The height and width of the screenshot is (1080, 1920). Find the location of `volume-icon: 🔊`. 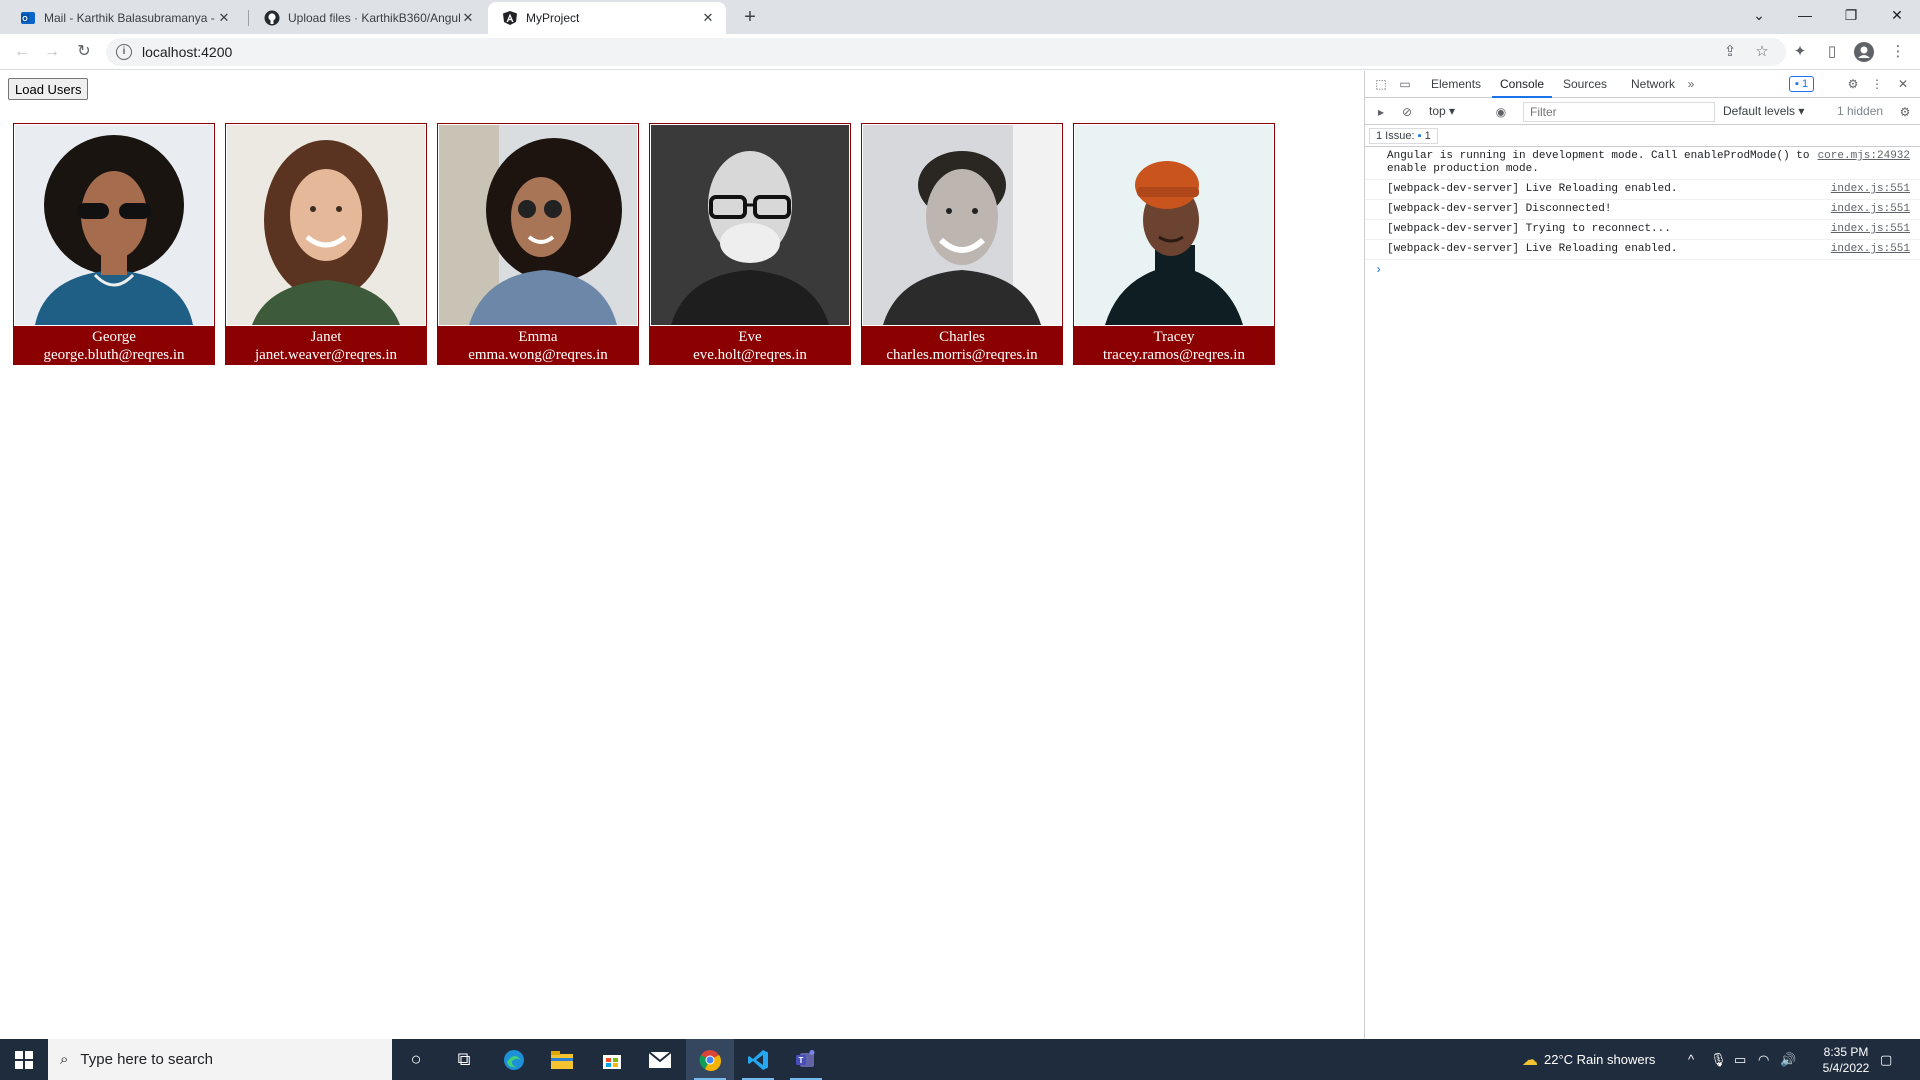

volume-icon: 🔊 is located at coordinates (1788, 1059).